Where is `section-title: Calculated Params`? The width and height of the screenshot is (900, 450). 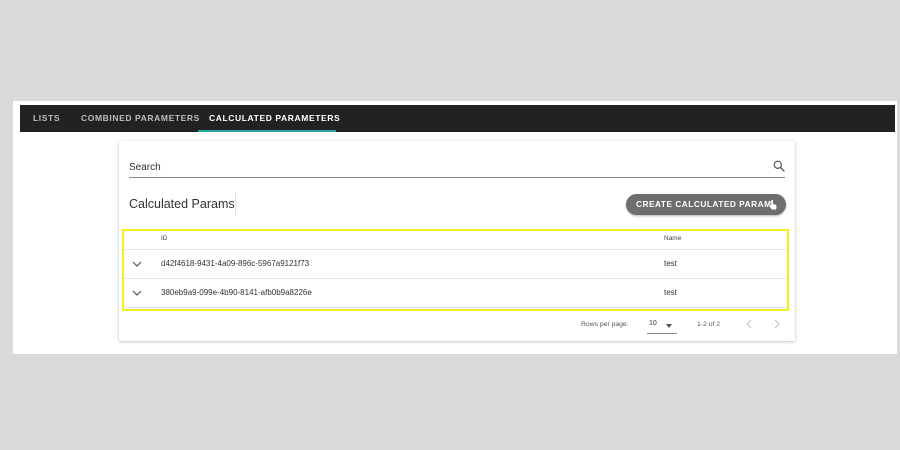 section-title: Calculated Params is located at coordinates (182, 204).